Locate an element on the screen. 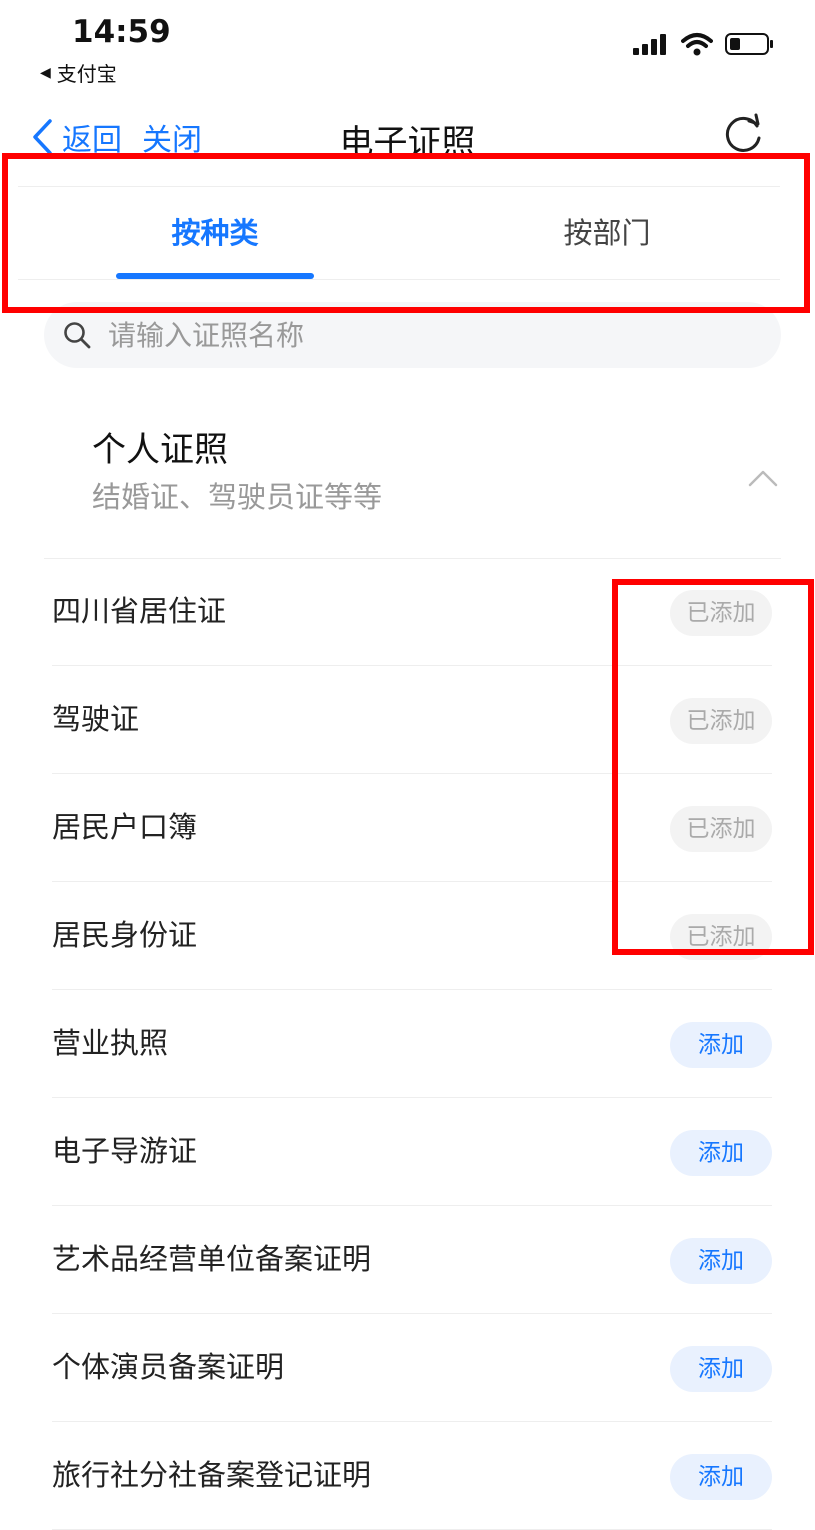 The width and height of the screenshot is (815, 1530). item-name: 营业执照 is located at coordinates (110, 1043).